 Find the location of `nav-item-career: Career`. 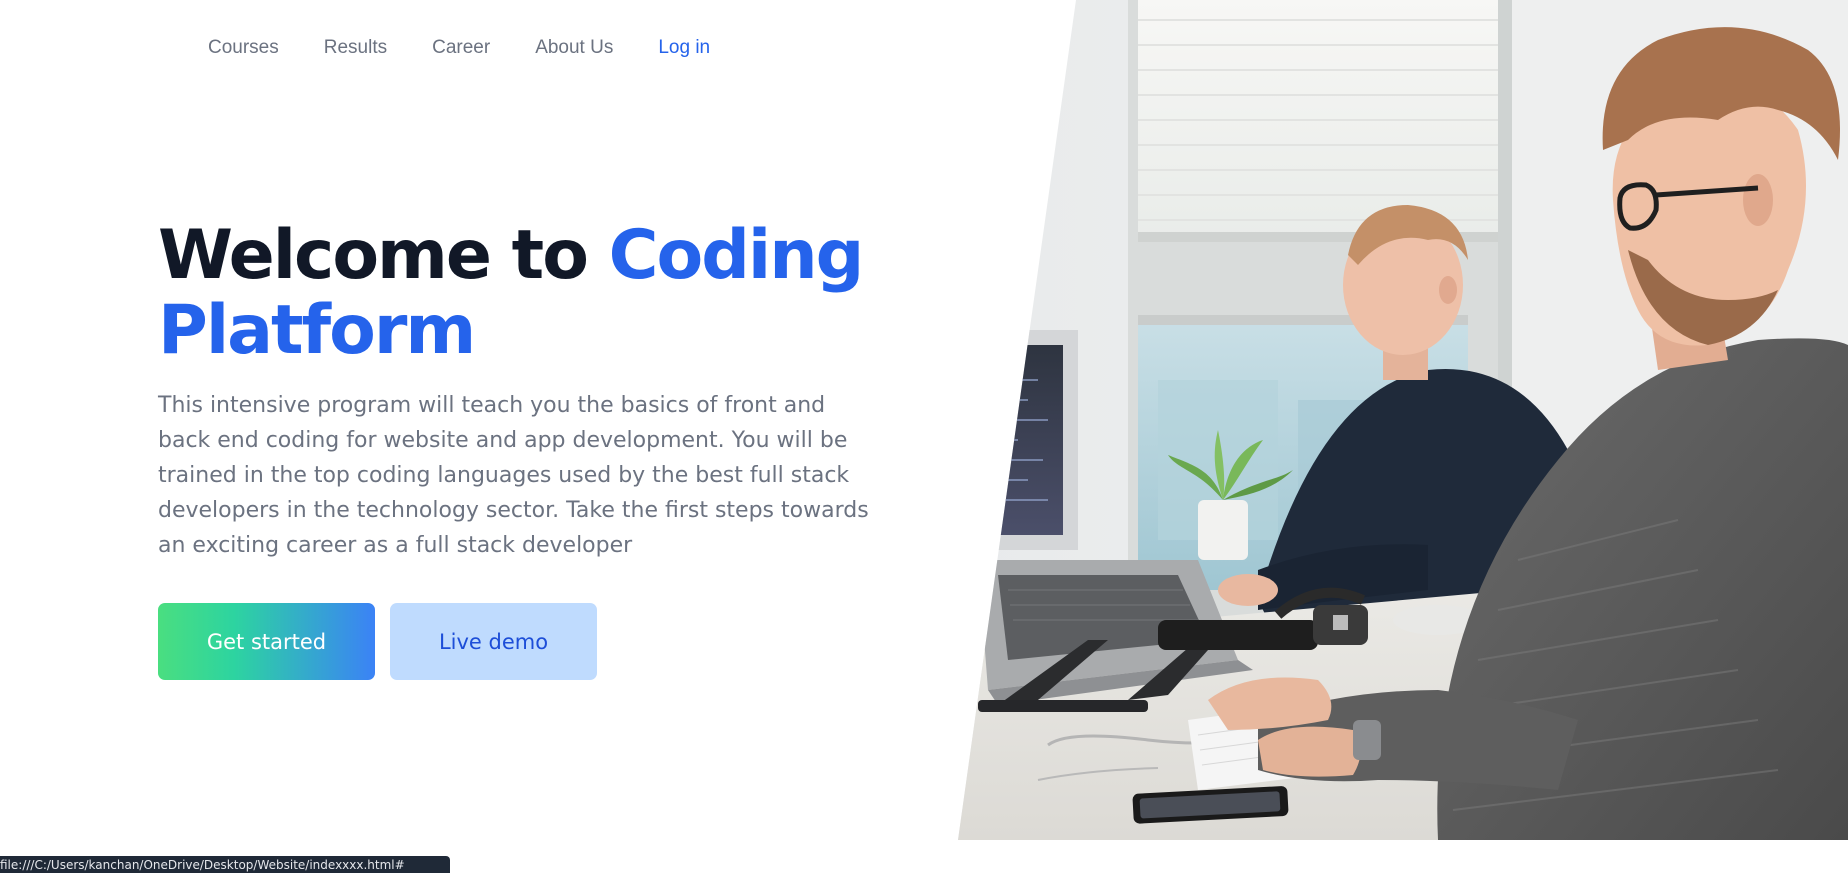

nav-item-career: Career is located at coordinates (461, 48).